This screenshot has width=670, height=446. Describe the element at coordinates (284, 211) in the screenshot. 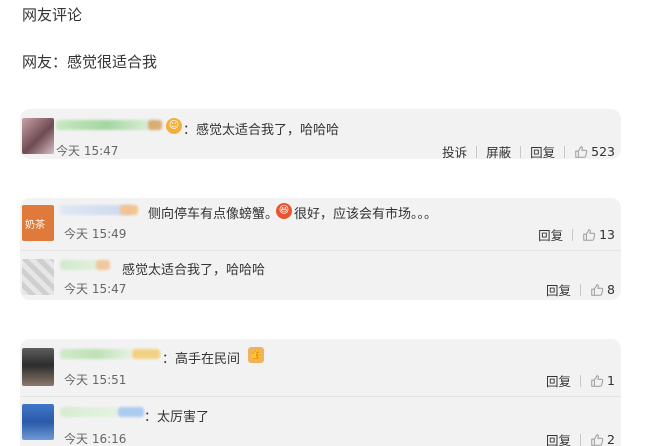

I see `laughing-emoji-icon: 😆` at that location.